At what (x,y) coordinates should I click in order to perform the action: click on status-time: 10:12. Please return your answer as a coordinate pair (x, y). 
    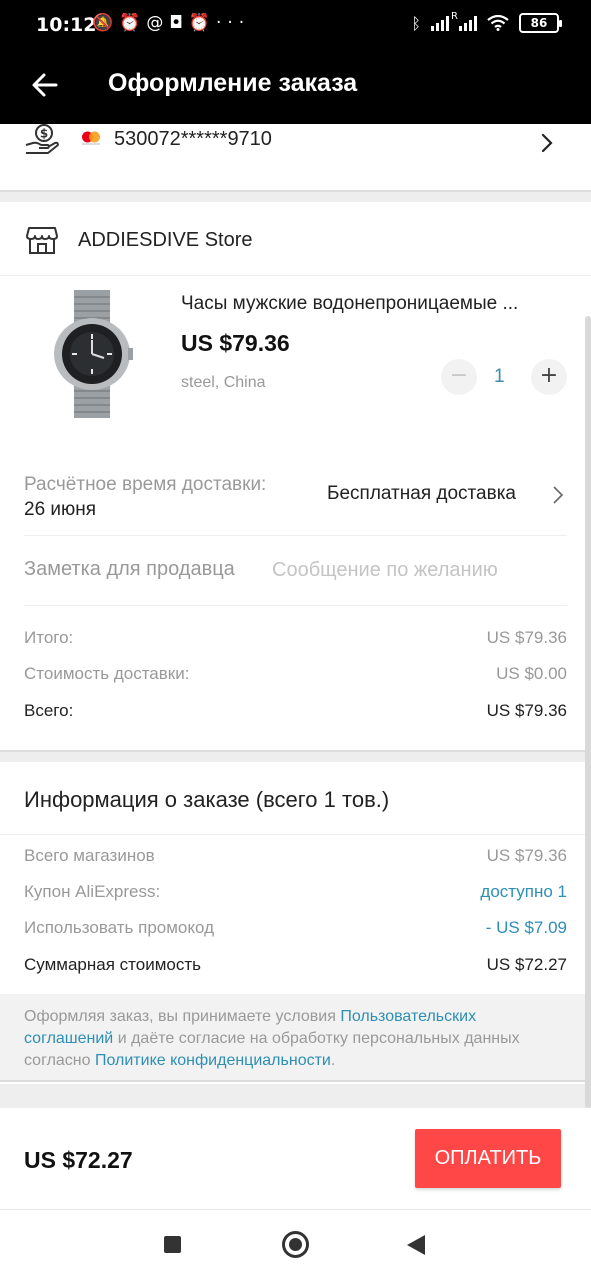
    Looking at the image, I should click on (66, 25).